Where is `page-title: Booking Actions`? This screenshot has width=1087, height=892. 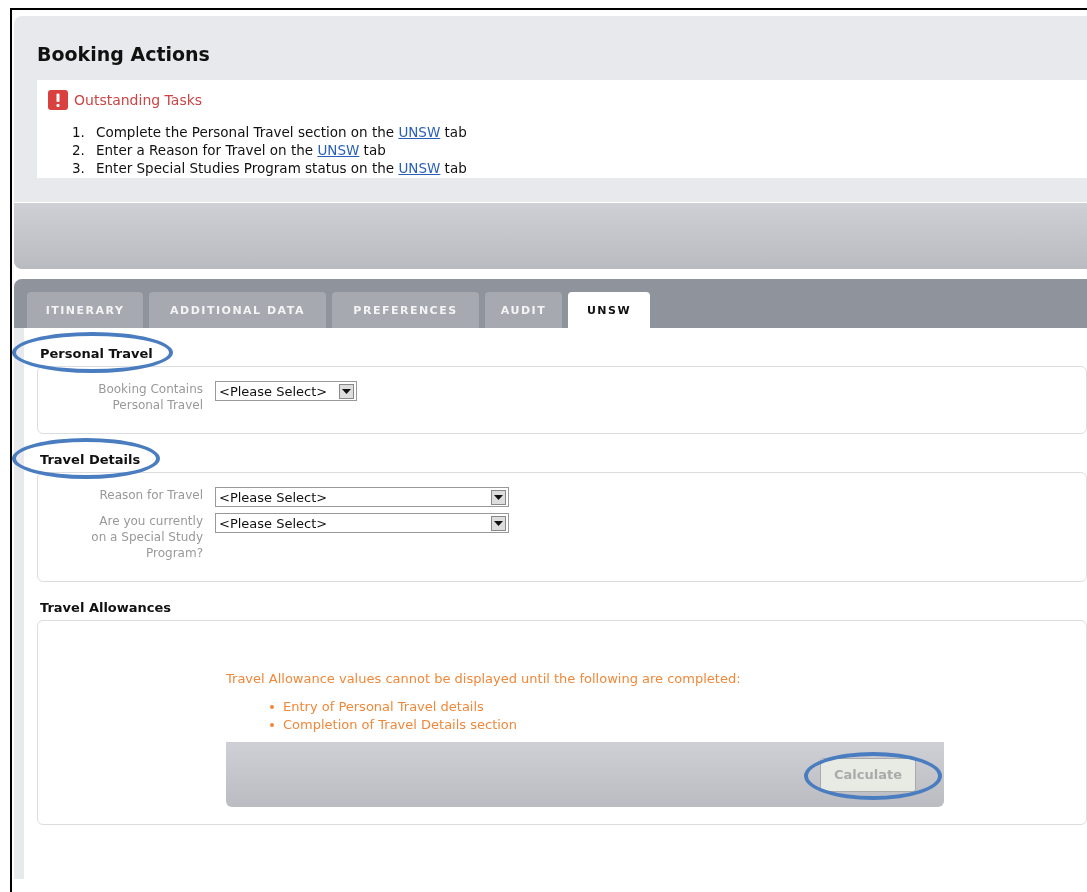 page-title: Booking Actions is located at coordinates (124, 54).